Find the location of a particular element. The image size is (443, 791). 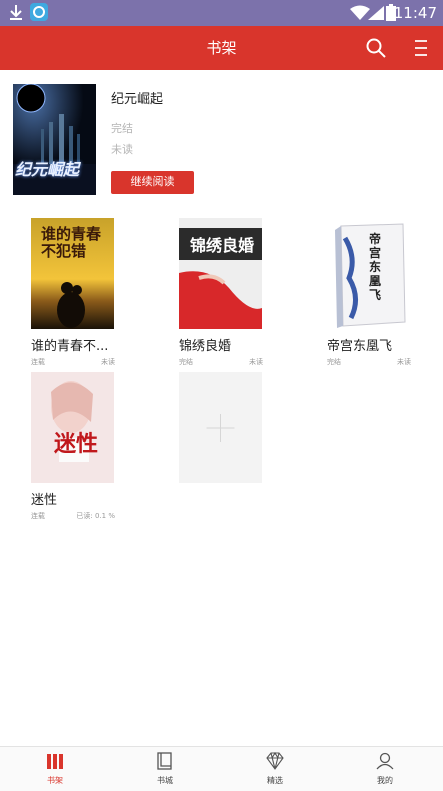

book-cover-title: 帝宫东凰飞 is located at coordinates (375, 267).